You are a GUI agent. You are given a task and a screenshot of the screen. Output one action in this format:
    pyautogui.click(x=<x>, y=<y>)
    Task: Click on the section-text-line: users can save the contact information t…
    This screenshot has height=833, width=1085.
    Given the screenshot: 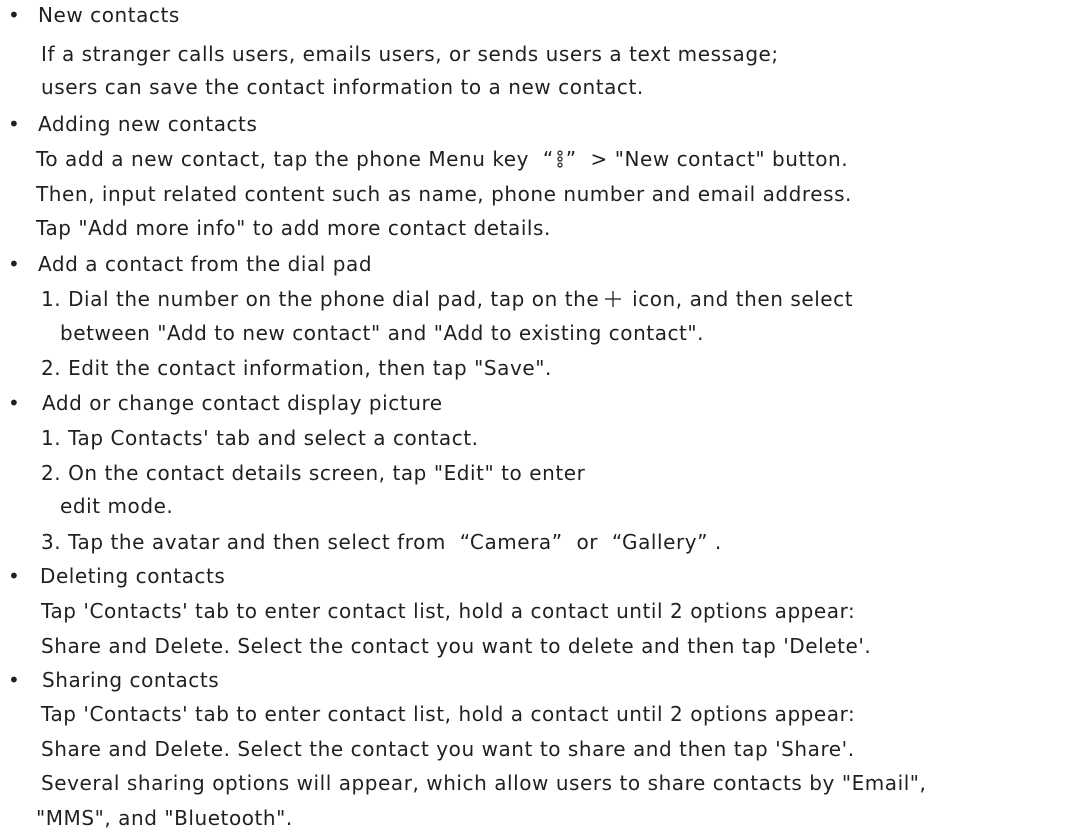 What is the action you would take?
    pyautogui.click(x=342, y=87)
    